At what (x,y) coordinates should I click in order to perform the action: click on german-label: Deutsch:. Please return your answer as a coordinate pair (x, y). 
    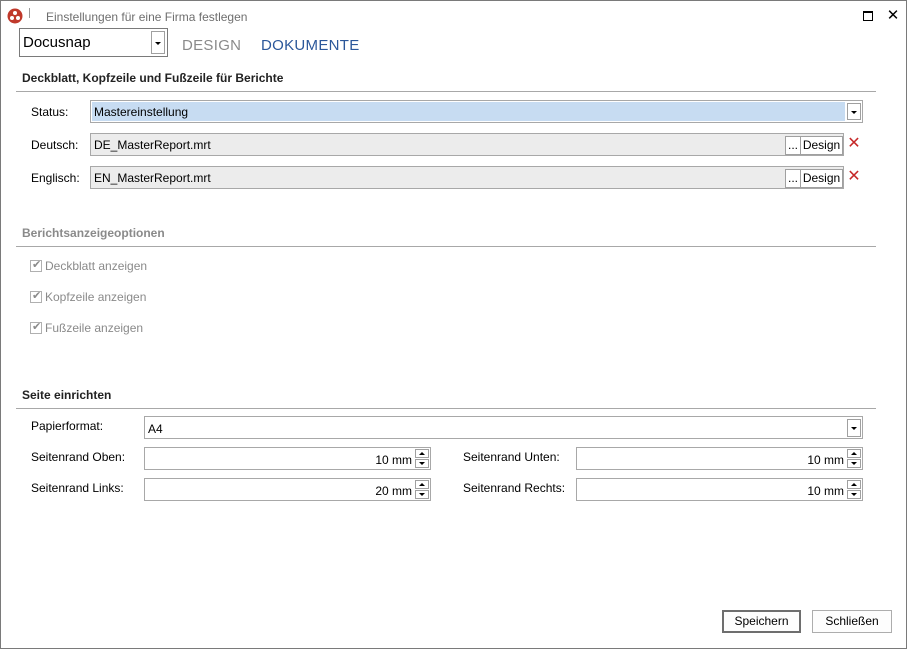
    Looking at the image, I should click on (55, 145).